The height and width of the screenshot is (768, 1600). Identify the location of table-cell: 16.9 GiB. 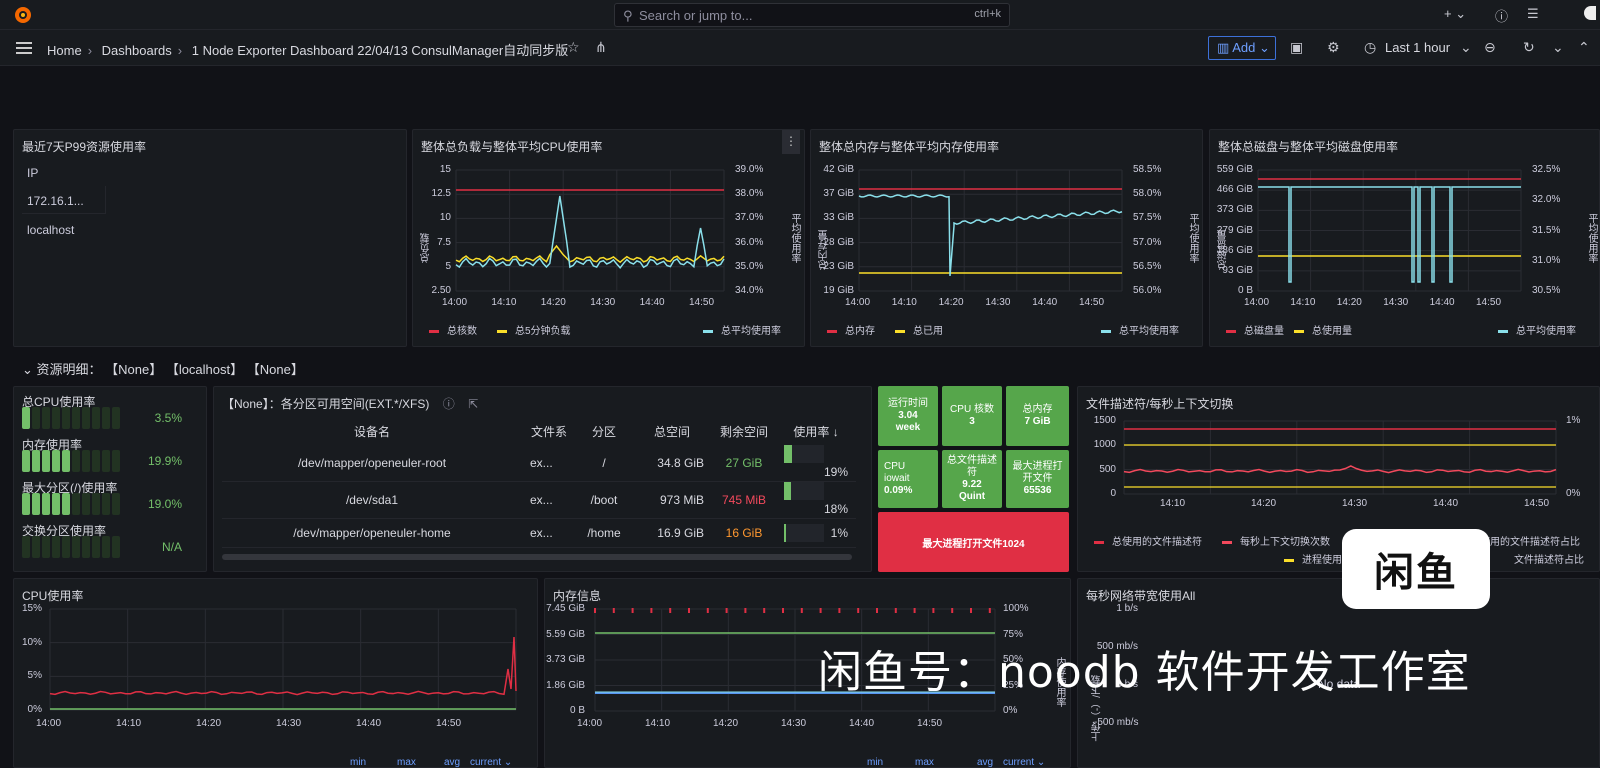
(672, 533).